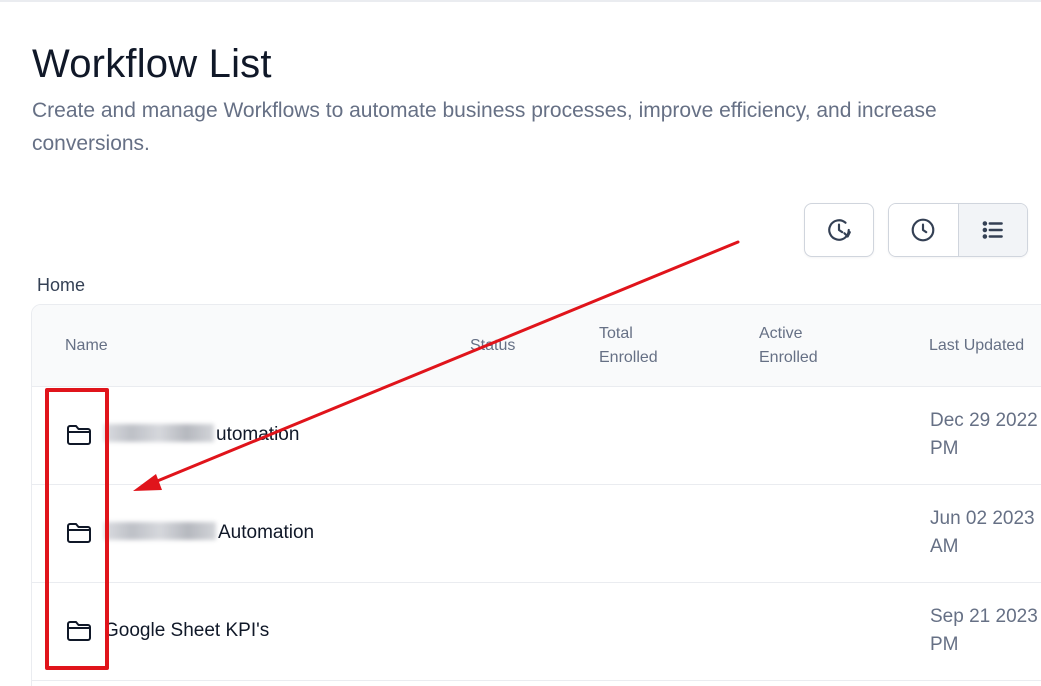 The width and height of the screenshot is (1041, 686). I want to click on table-row: Google Sheet KPI's Sep 21 2023 PM, so click(536, 632).